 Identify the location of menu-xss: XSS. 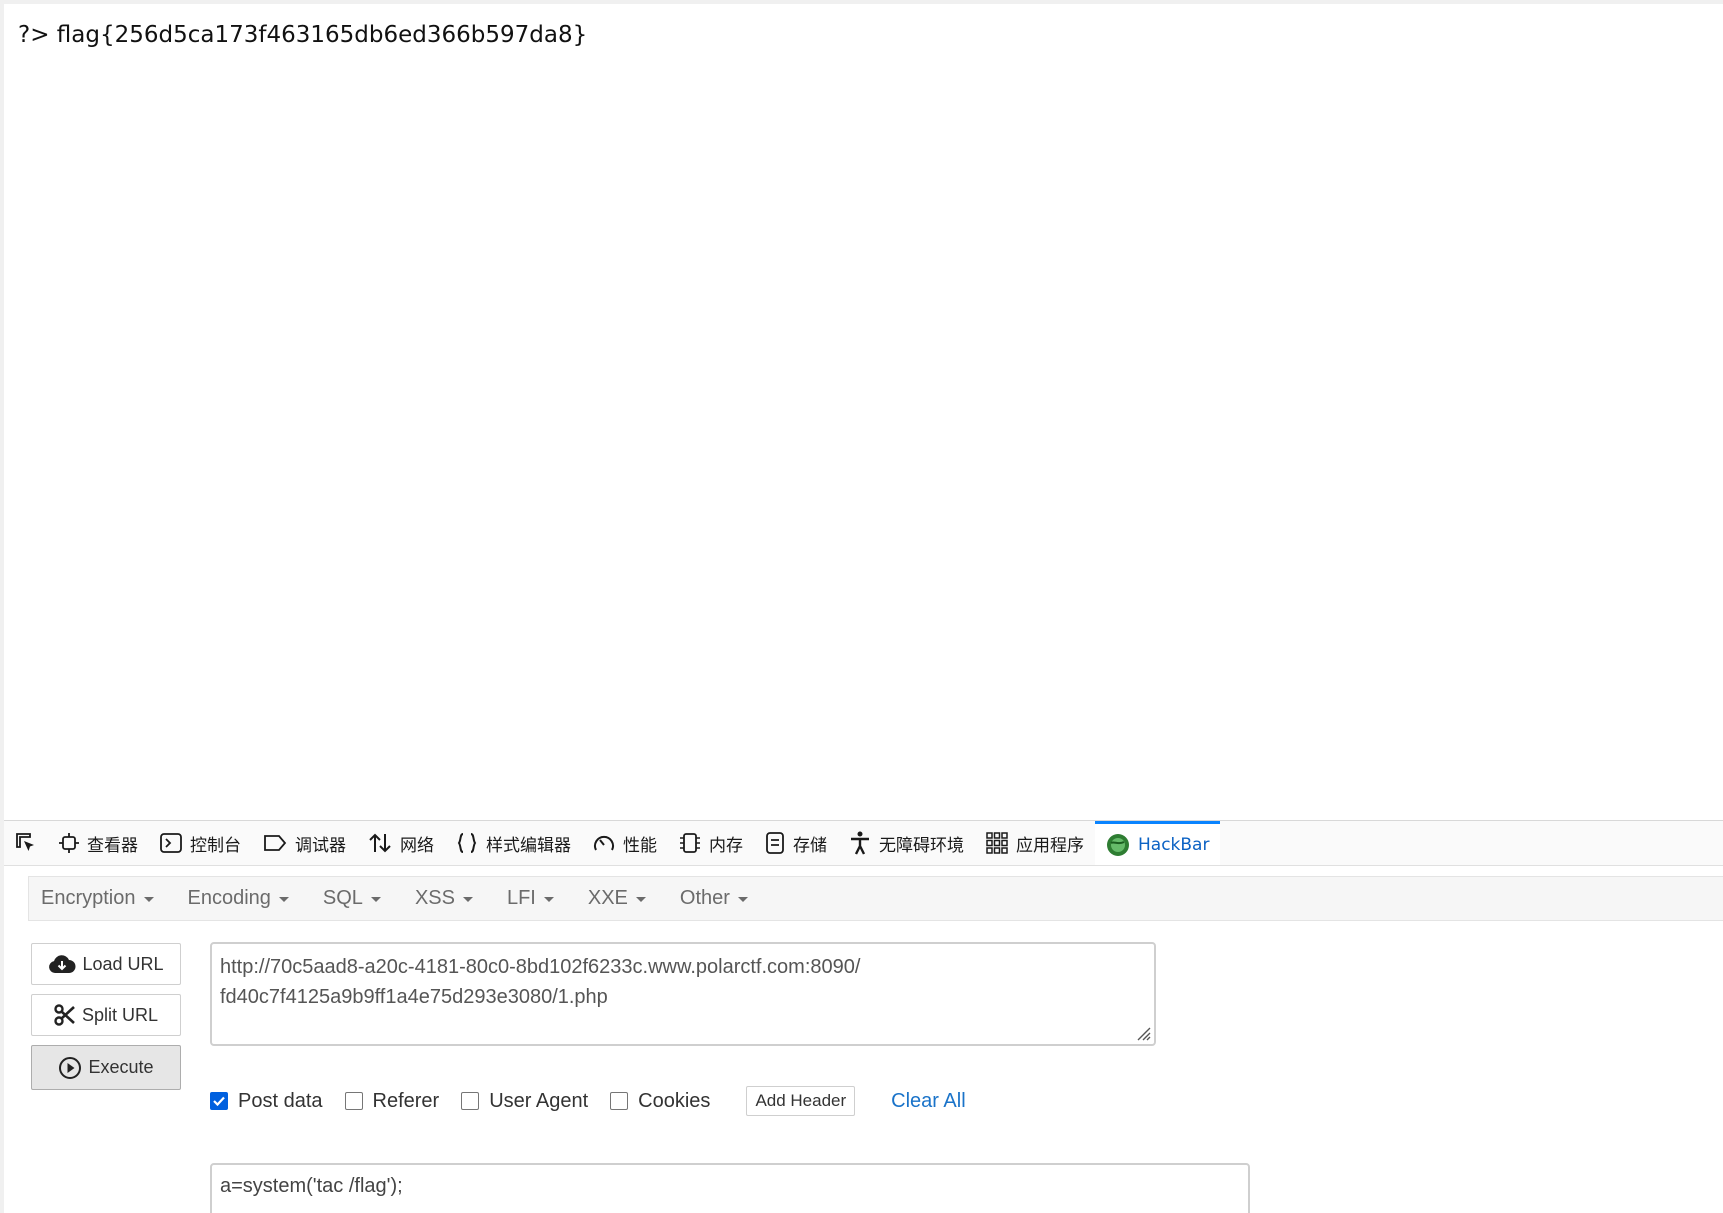
(444, 898).